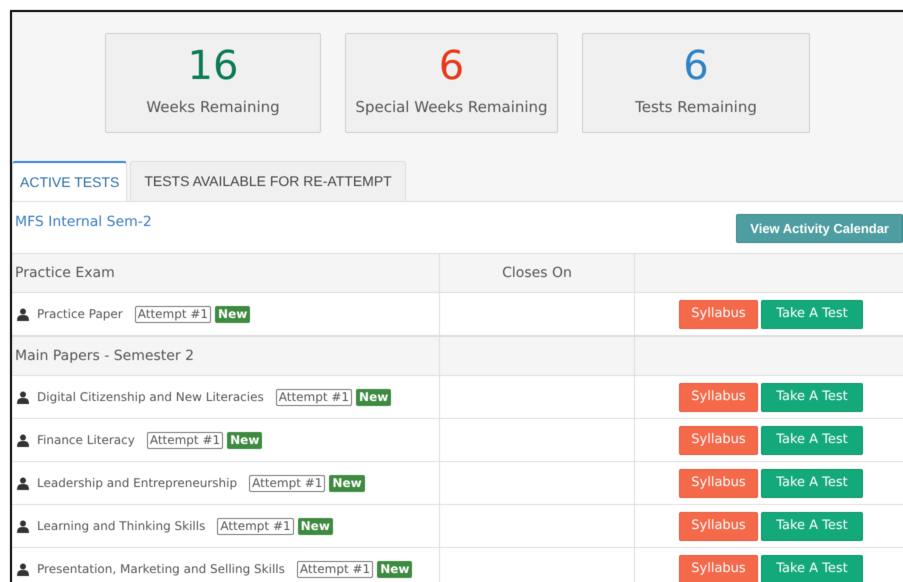 The height and width of the screenshot is (582, 903). What do you see at coordinates (819, 228) in the screenshot?
I see `view-calendar-button: View Activity Calendar` at bounding box center [819, 228].